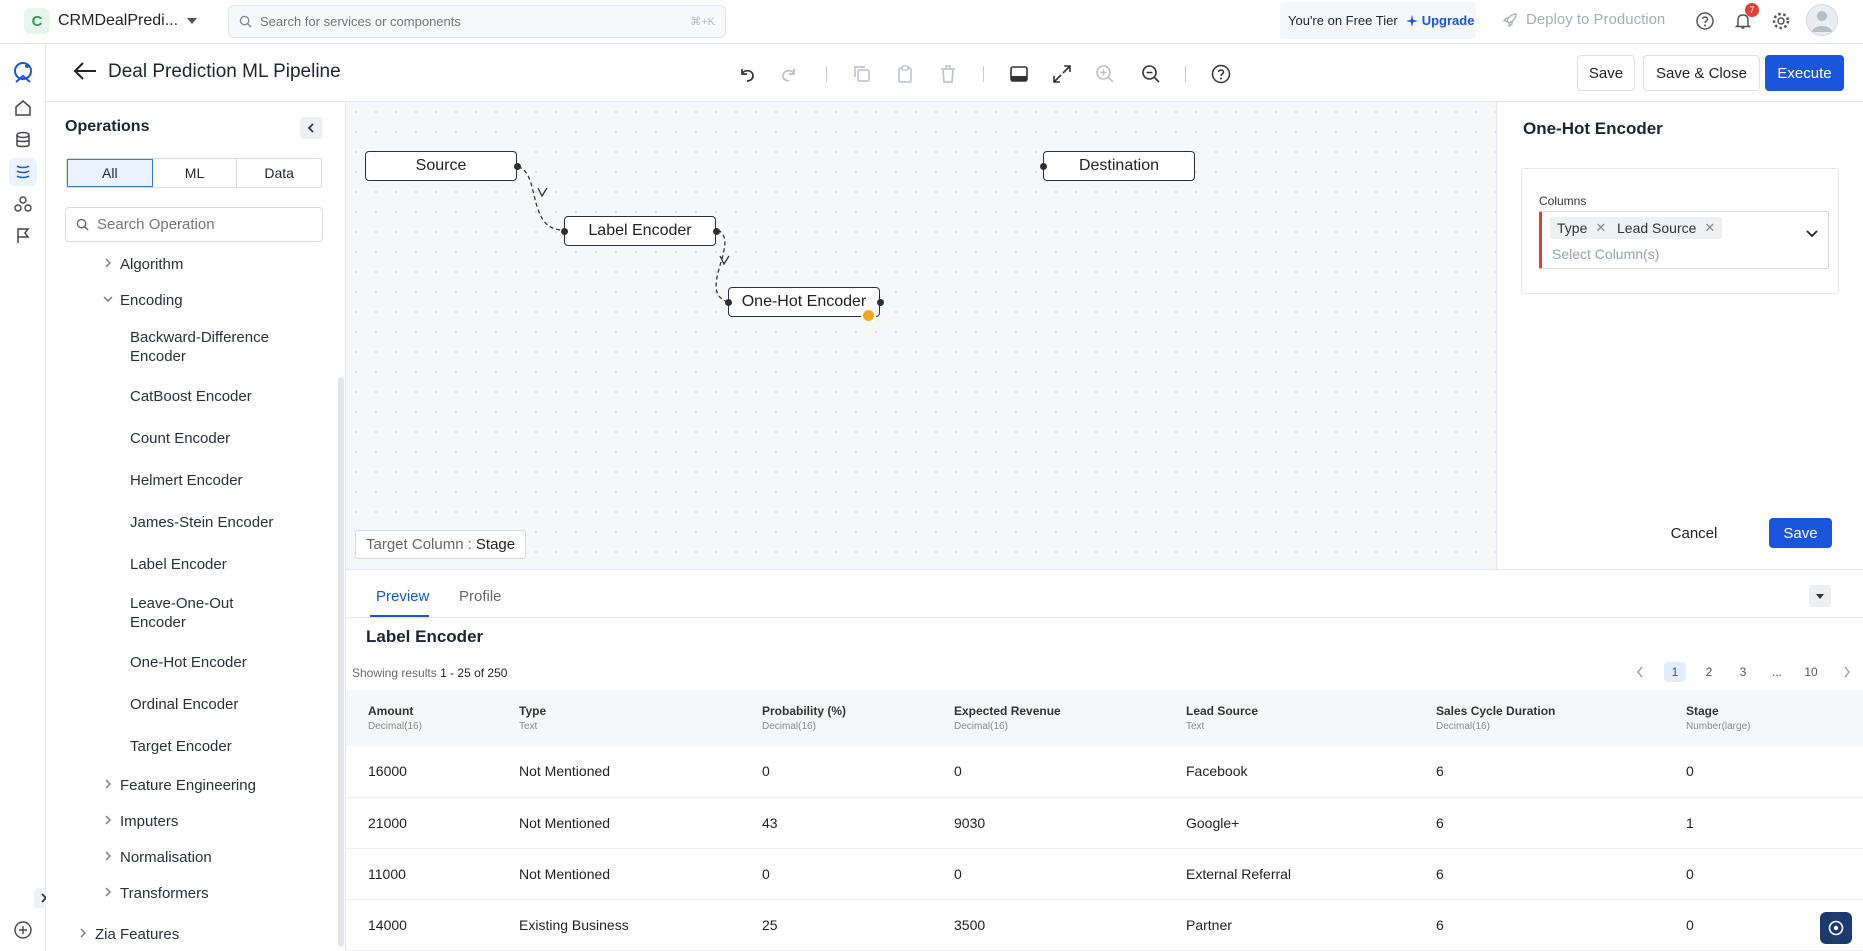 The image size is (1863, 951). I want to click on tree-item-zia-features: Zia Features, so click(129, 934).